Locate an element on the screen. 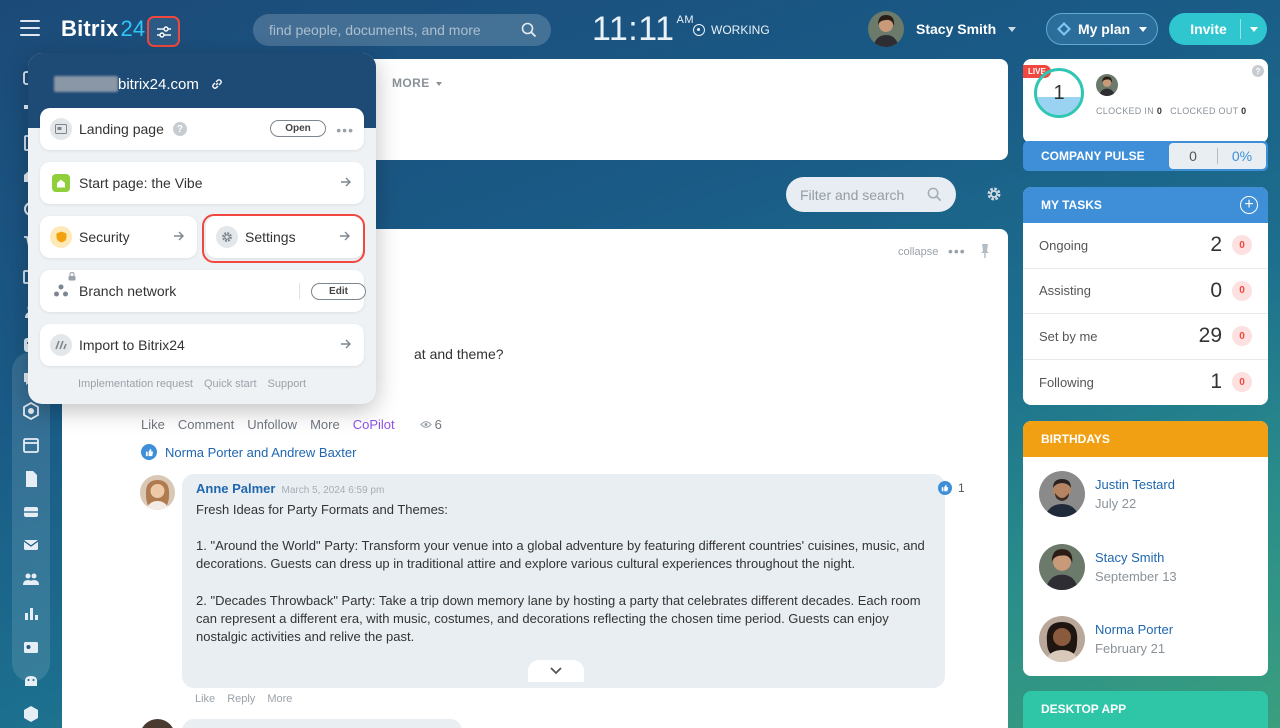 The height and width of the screenshot is (728, 1280). filter-search-input is located at coordinates (860, 194).